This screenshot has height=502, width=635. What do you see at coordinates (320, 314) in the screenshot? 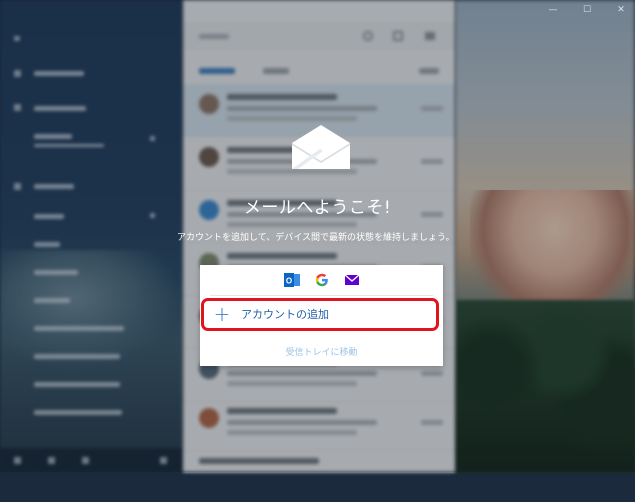
I see `highlight-box` at bounding box center [320, 314].